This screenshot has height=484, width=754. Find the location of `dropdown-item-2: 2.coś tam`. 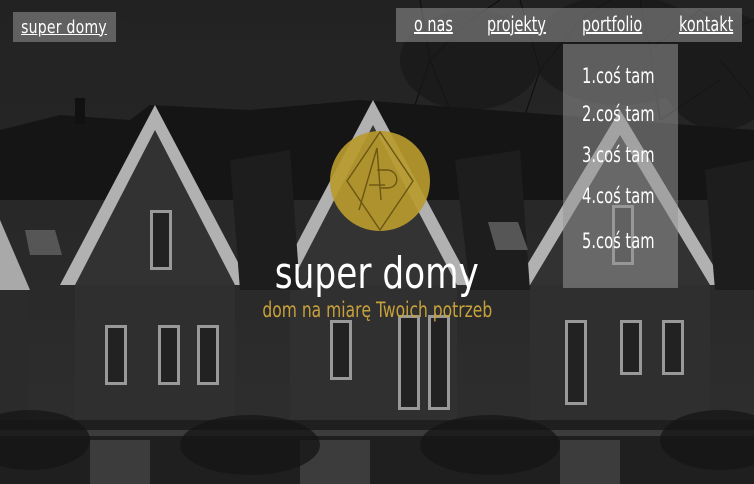

dropdown-item-2: 2.coś tam is located at coordinates (618, 114).